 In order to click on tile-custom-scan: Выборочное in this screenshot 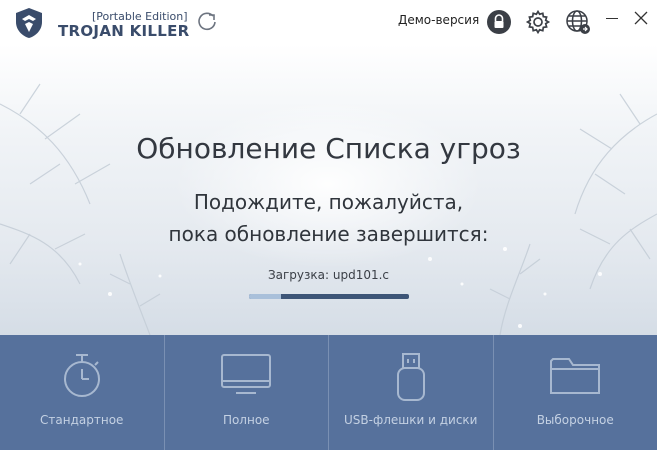, I will do `click(575, 392)`.